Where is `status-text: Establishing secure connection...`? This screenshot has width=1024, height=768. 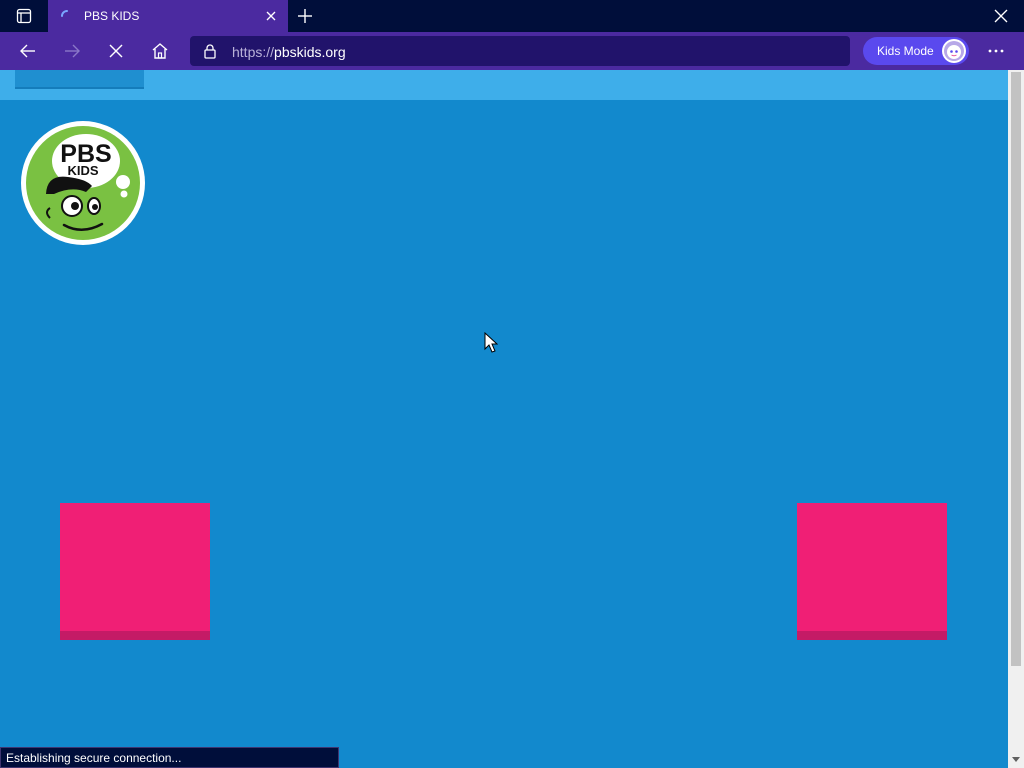 status-text: Establishing secure connection... is located at coordinates (94, 758).